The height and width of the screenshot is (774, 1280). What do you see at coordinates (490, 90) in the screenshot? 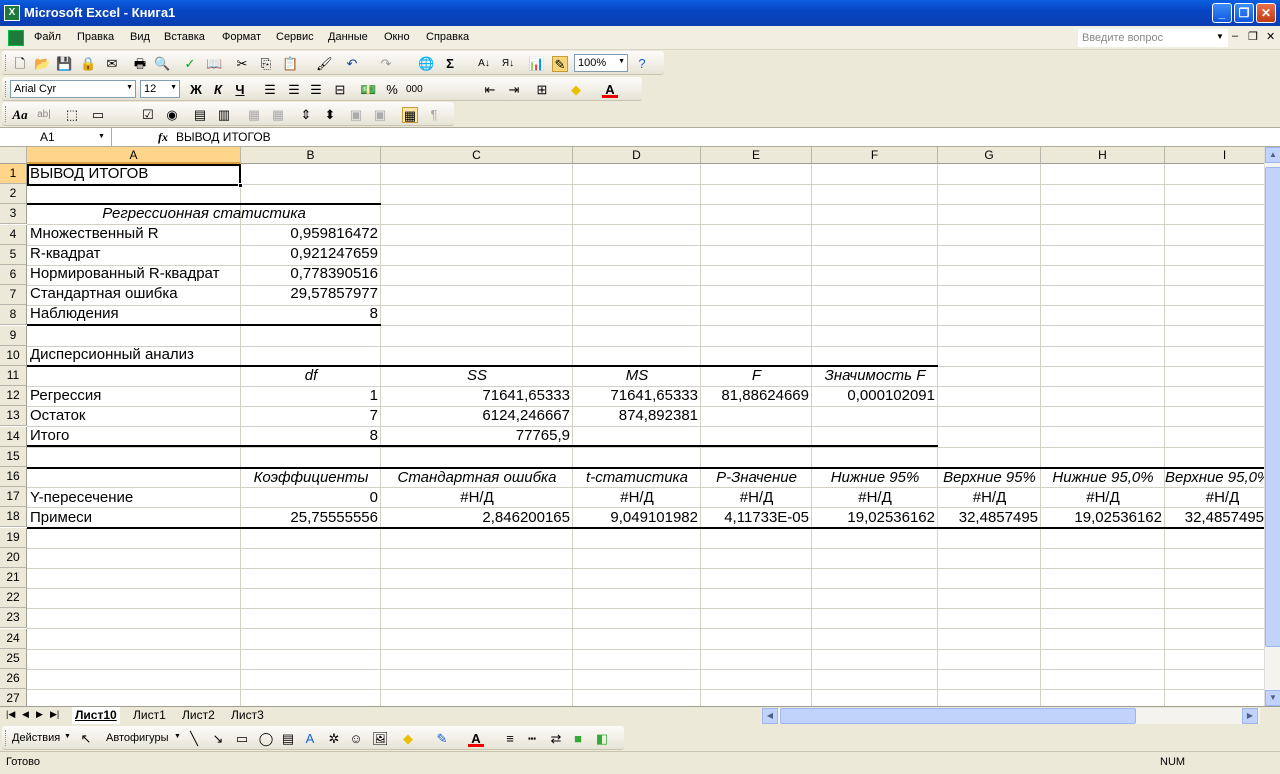
I see `decrease-indent-icon: ⇤` at bounding box center [490, 90].